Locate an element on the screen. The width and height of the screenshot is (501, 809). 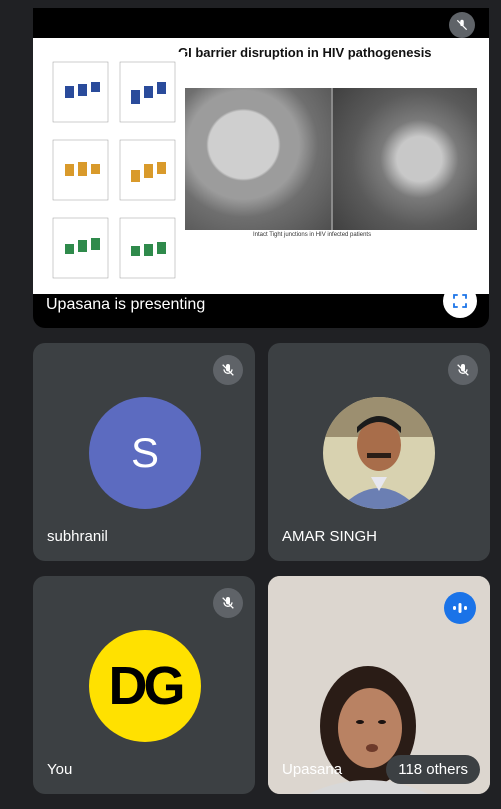
participant-tile-amar-singh: AMAR SINGH is located at coordinates (379, 452).